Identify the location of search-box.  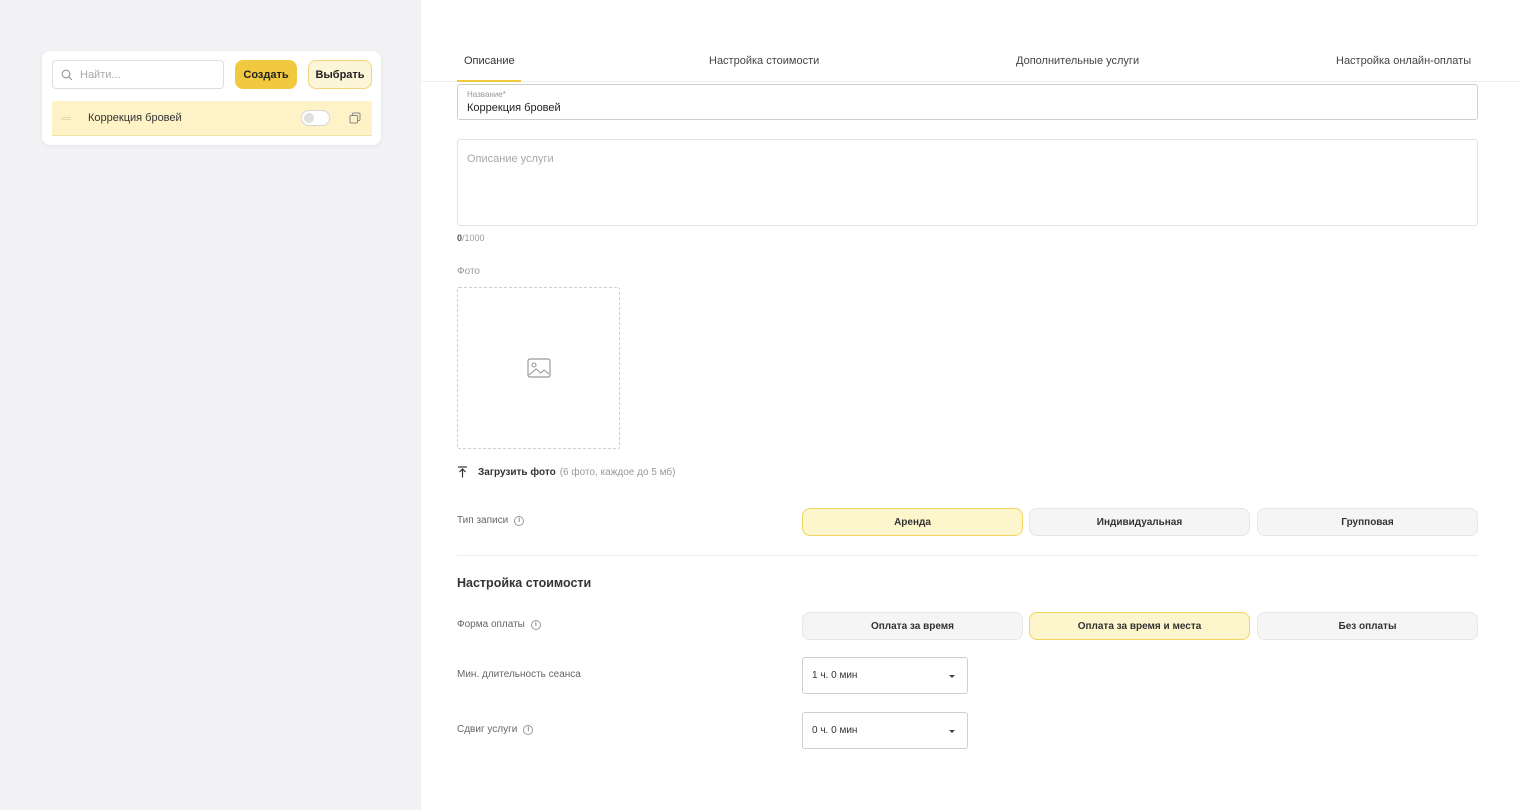
(138, 74).